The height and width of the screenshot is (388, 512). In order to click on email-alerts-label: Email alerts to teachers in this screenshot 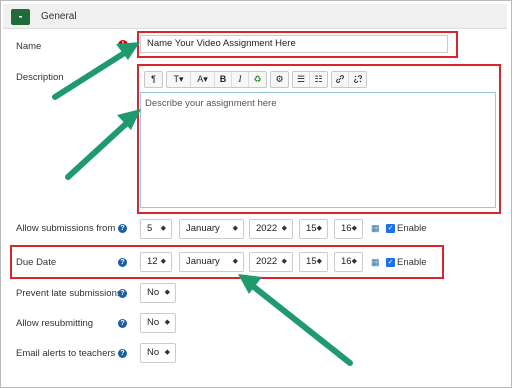, I will do `click(66, 353)`.